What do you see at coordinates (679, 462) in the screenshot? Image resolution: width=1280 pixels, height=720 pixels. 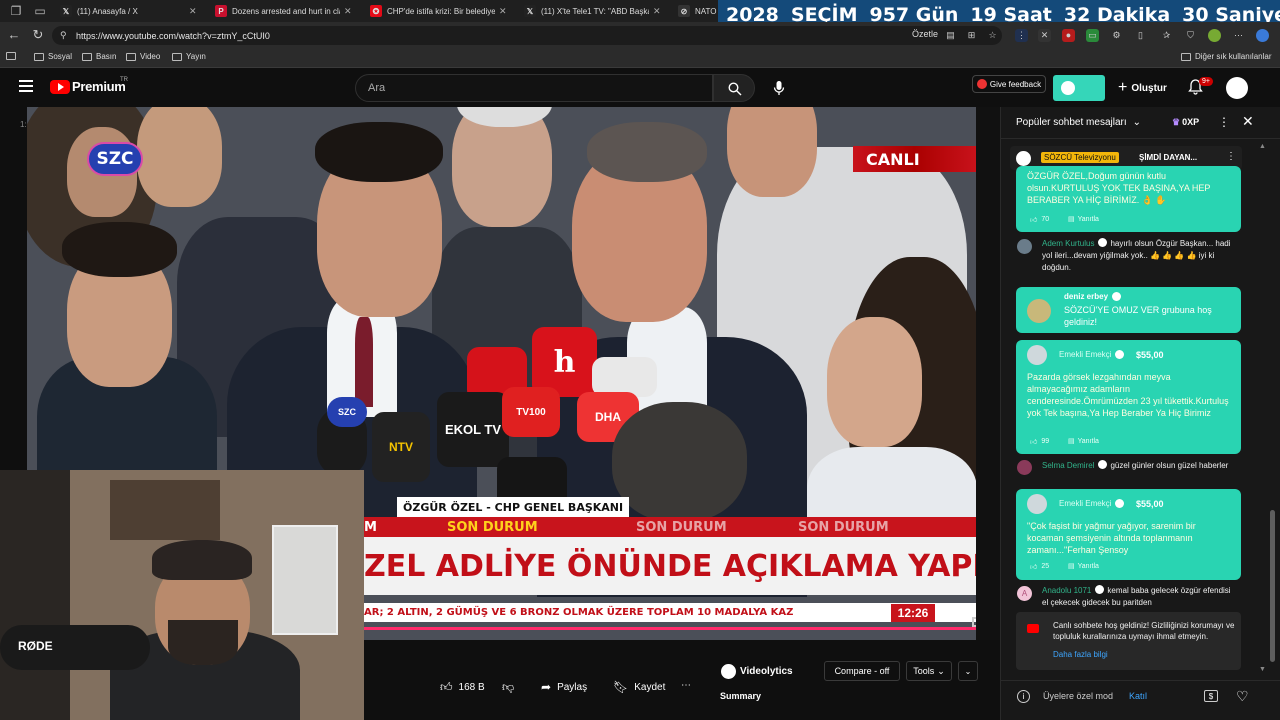 I see `cameraman-head` at bounding box center [679, 462].